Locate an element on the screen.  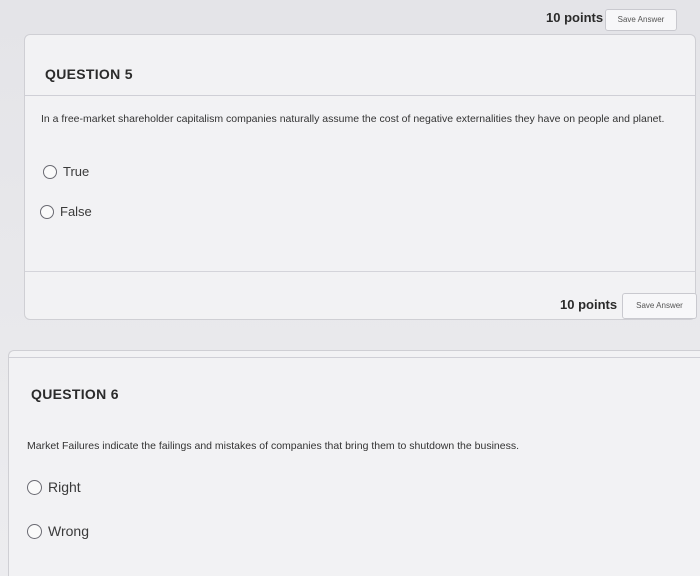
option-right: Right is located at coordinates (54, 487).